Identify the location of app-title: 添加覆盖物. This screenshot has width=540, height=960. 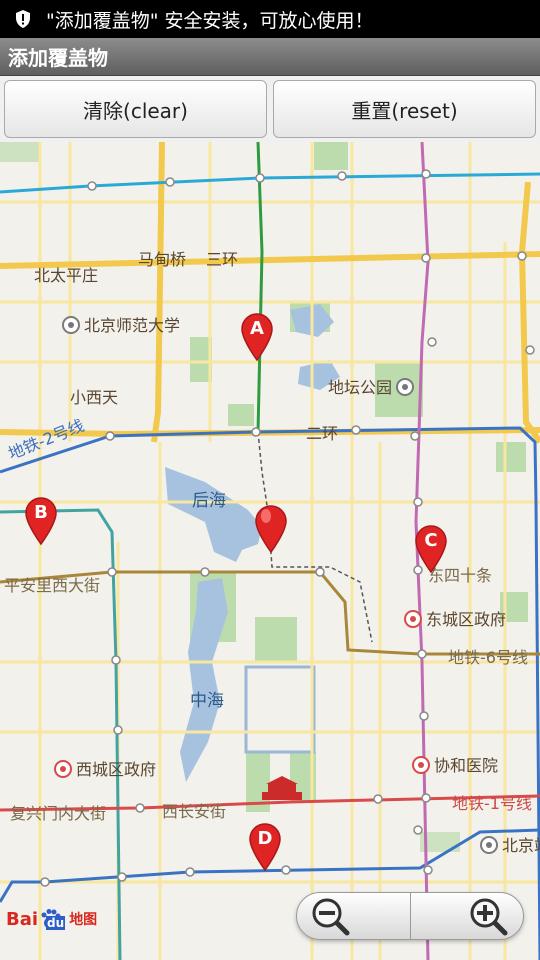
(58, 58).